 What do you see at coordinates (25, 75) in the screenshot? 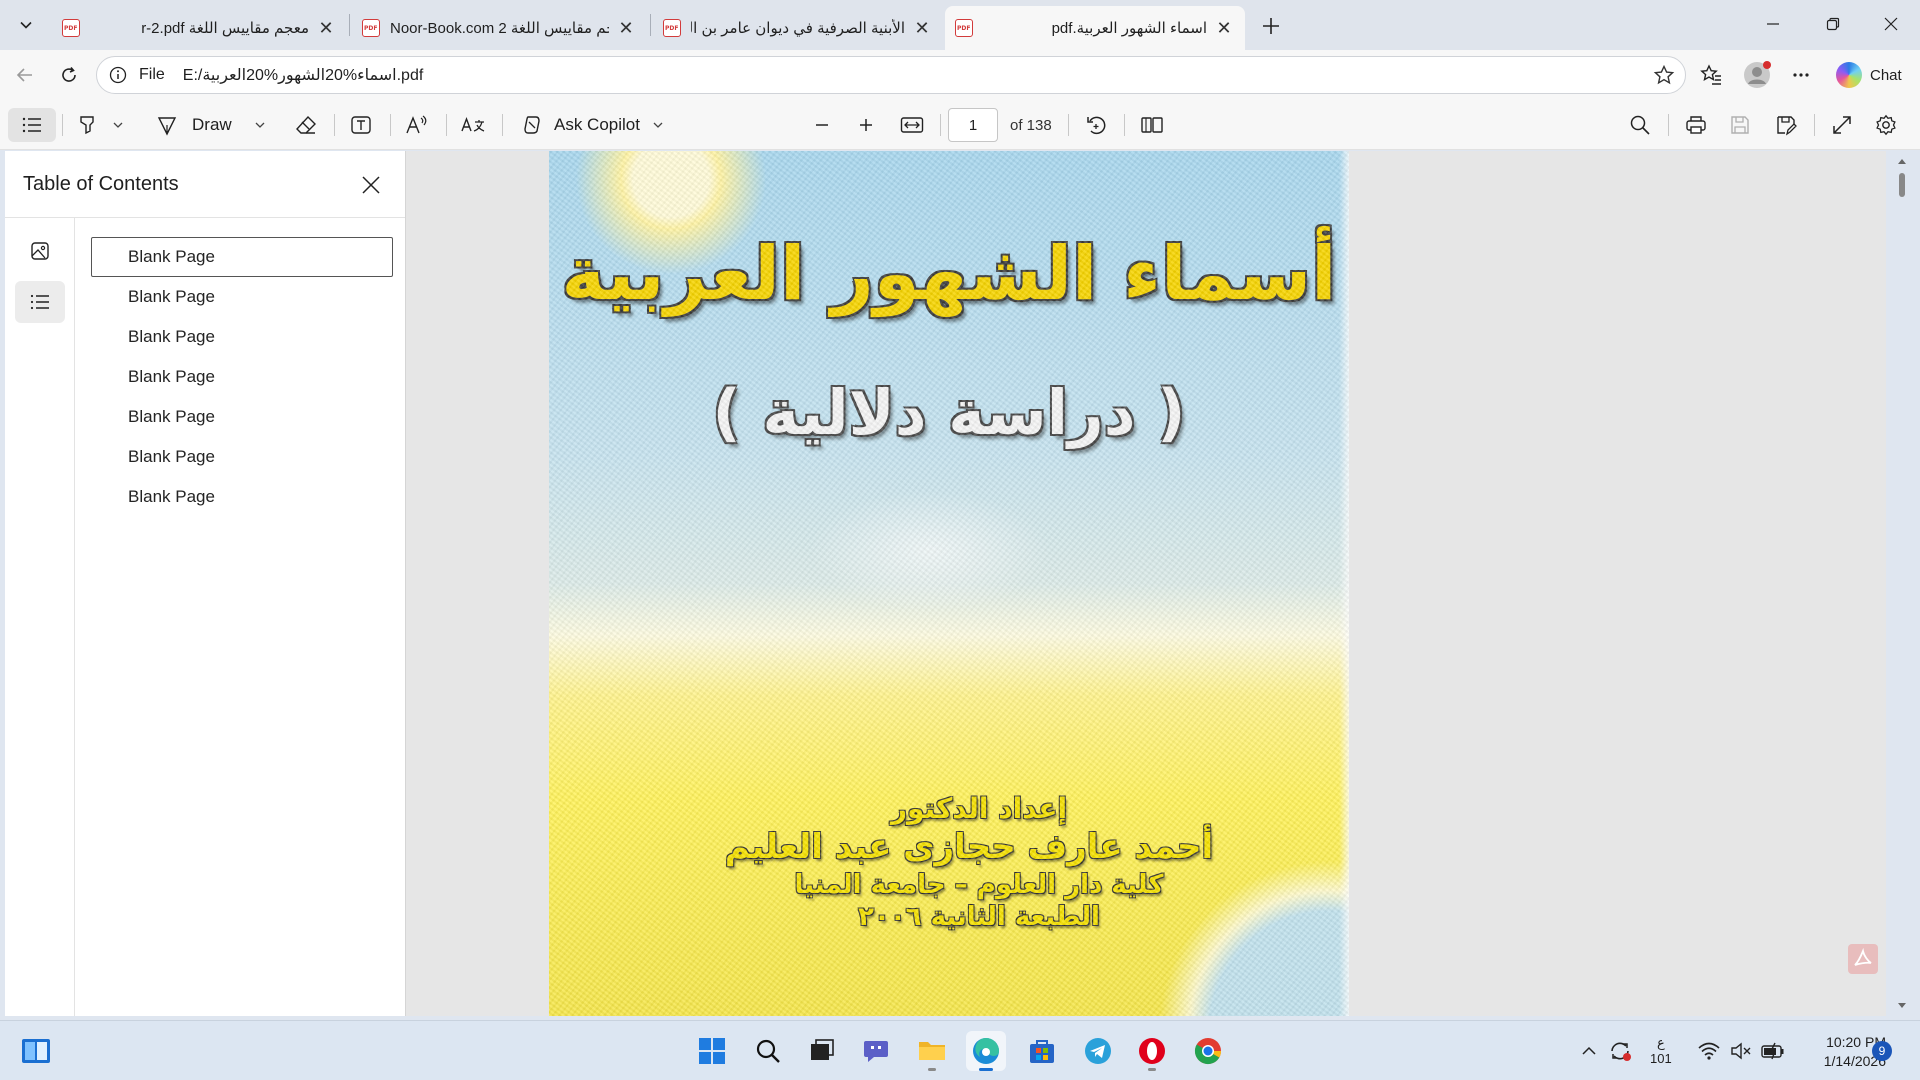
I see `back-button` at bounding box center [25, 75].